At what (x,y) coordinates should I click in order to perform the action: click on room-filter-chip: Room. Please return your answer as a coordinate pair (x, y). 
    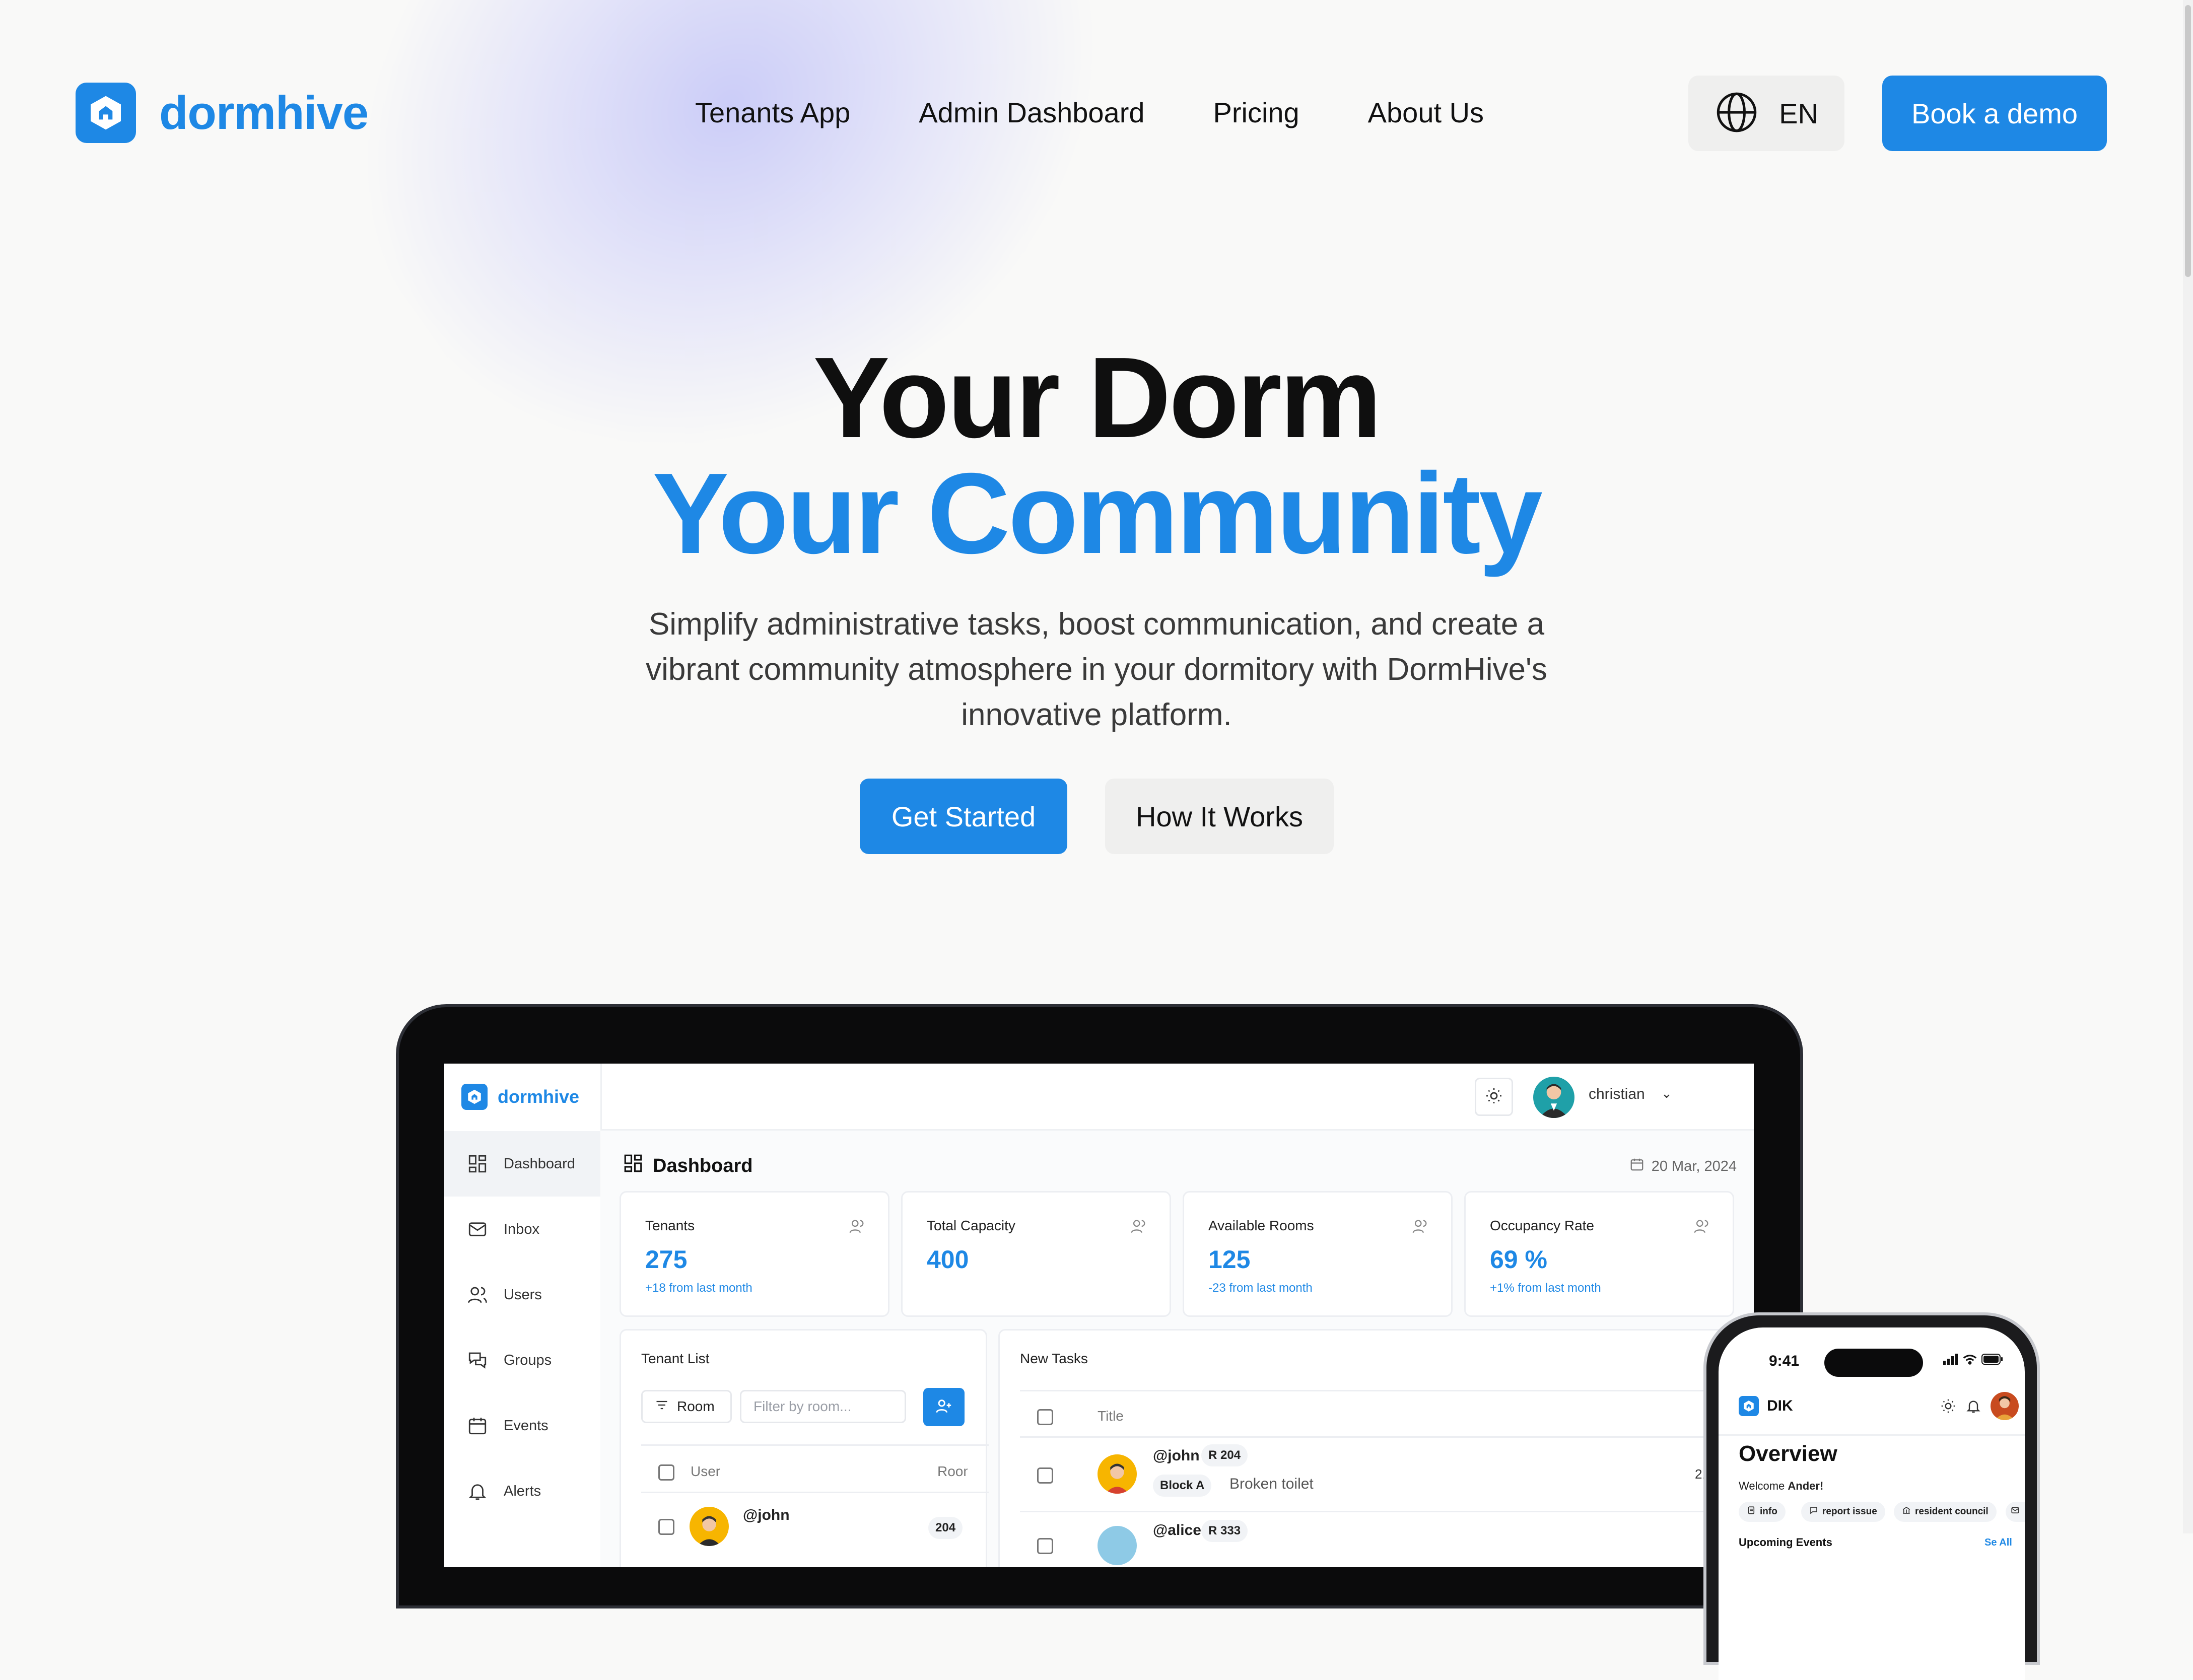
    Looking at the image, I should click on (687, 1406).